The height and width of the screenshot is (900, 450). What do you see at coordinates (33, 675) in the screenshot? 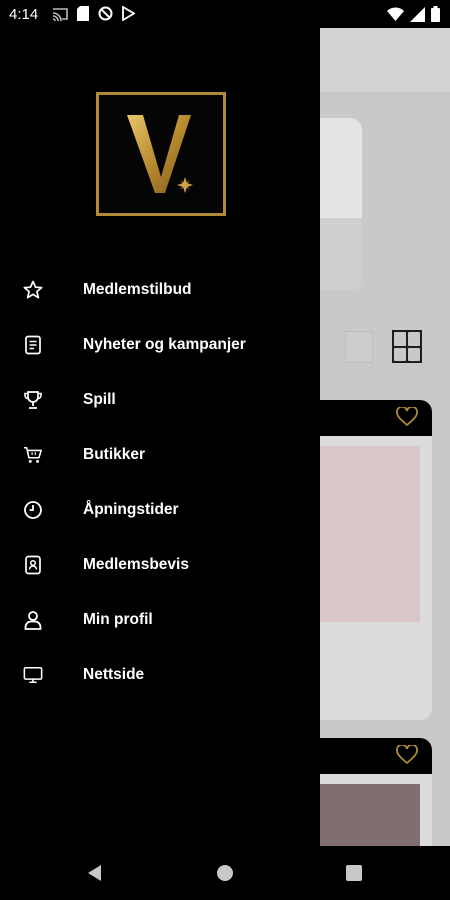
I see `monitor-icon` at bounding box center [33, 675].